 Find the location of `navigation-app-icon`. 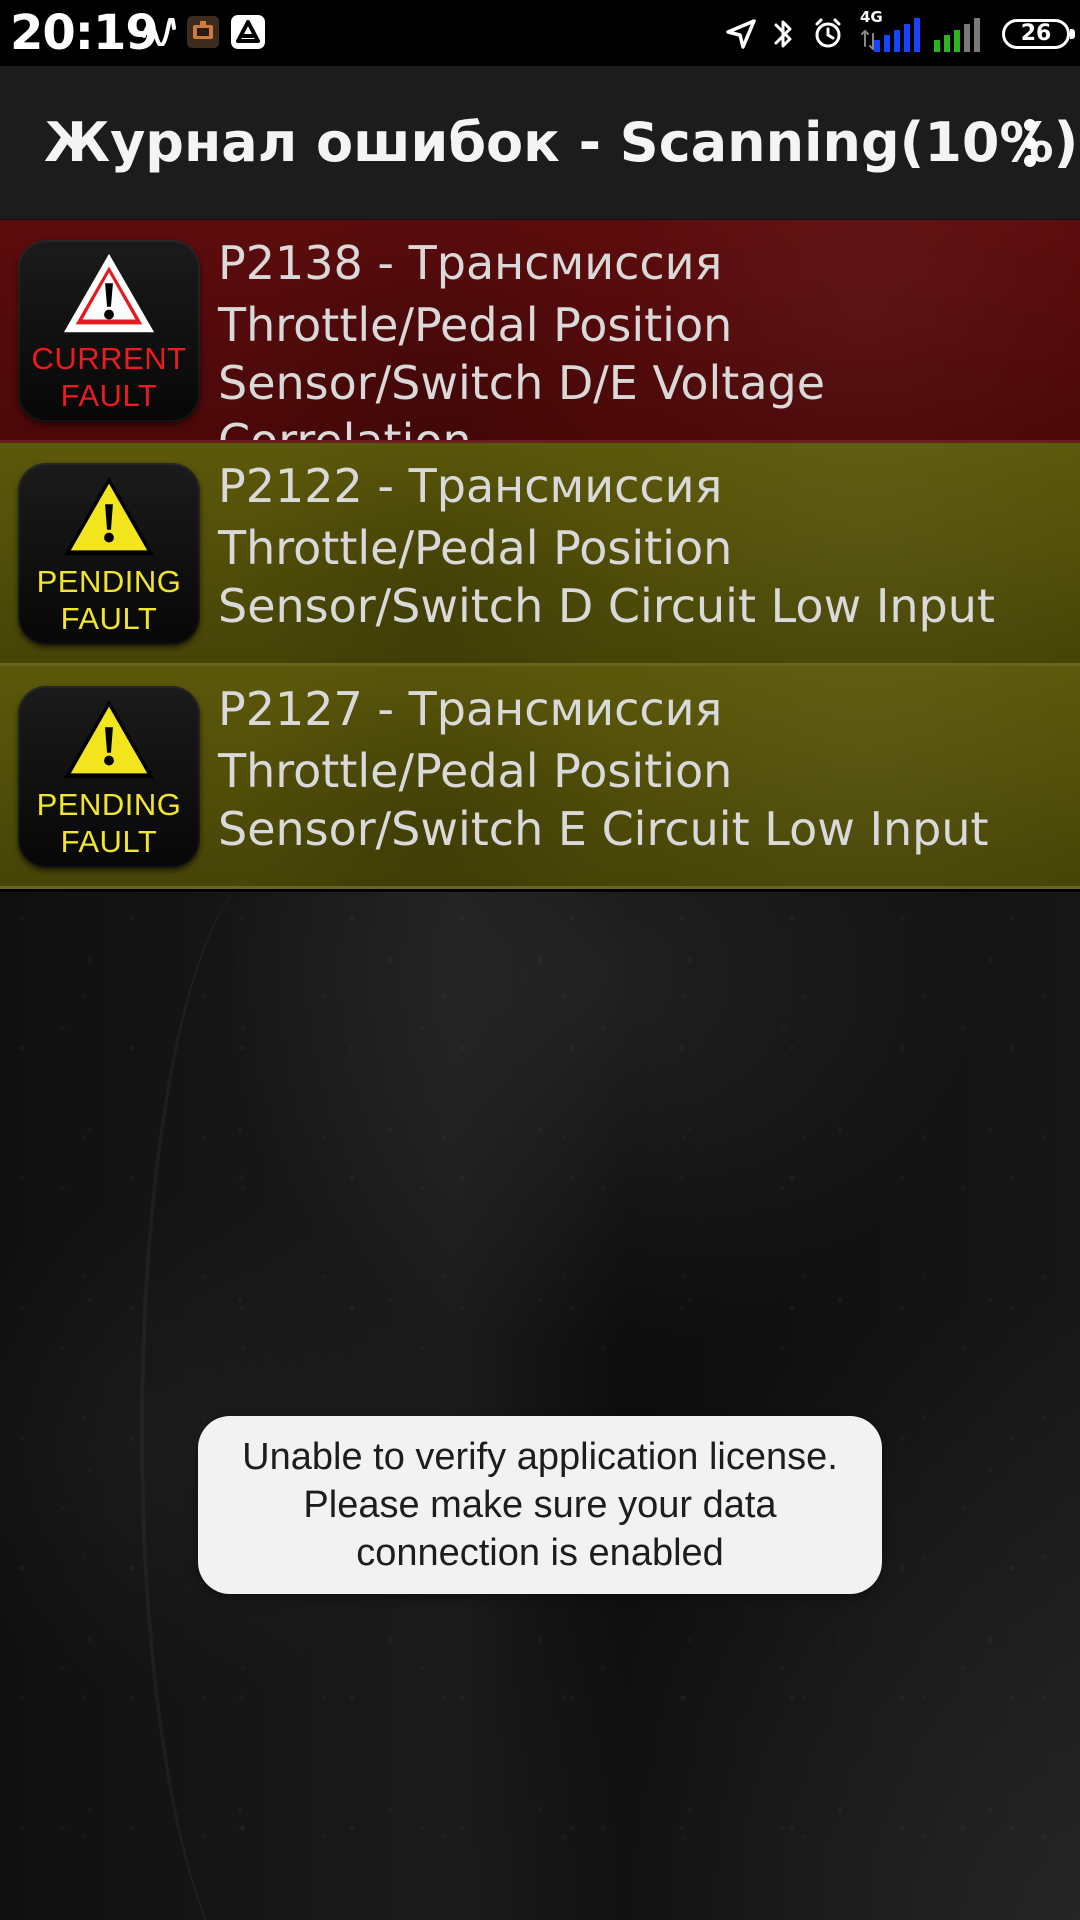

navigation-app-icon is located at coordinates (248, 32).